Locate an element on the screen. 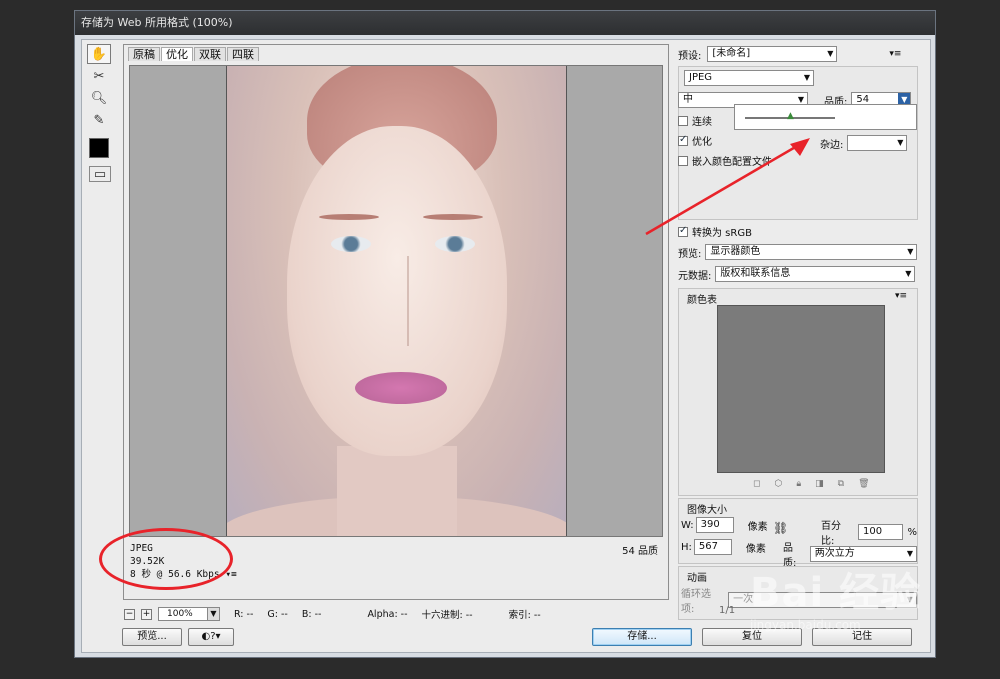  readout-alpha: Alpha: -- is located at coordinates (387, 614).